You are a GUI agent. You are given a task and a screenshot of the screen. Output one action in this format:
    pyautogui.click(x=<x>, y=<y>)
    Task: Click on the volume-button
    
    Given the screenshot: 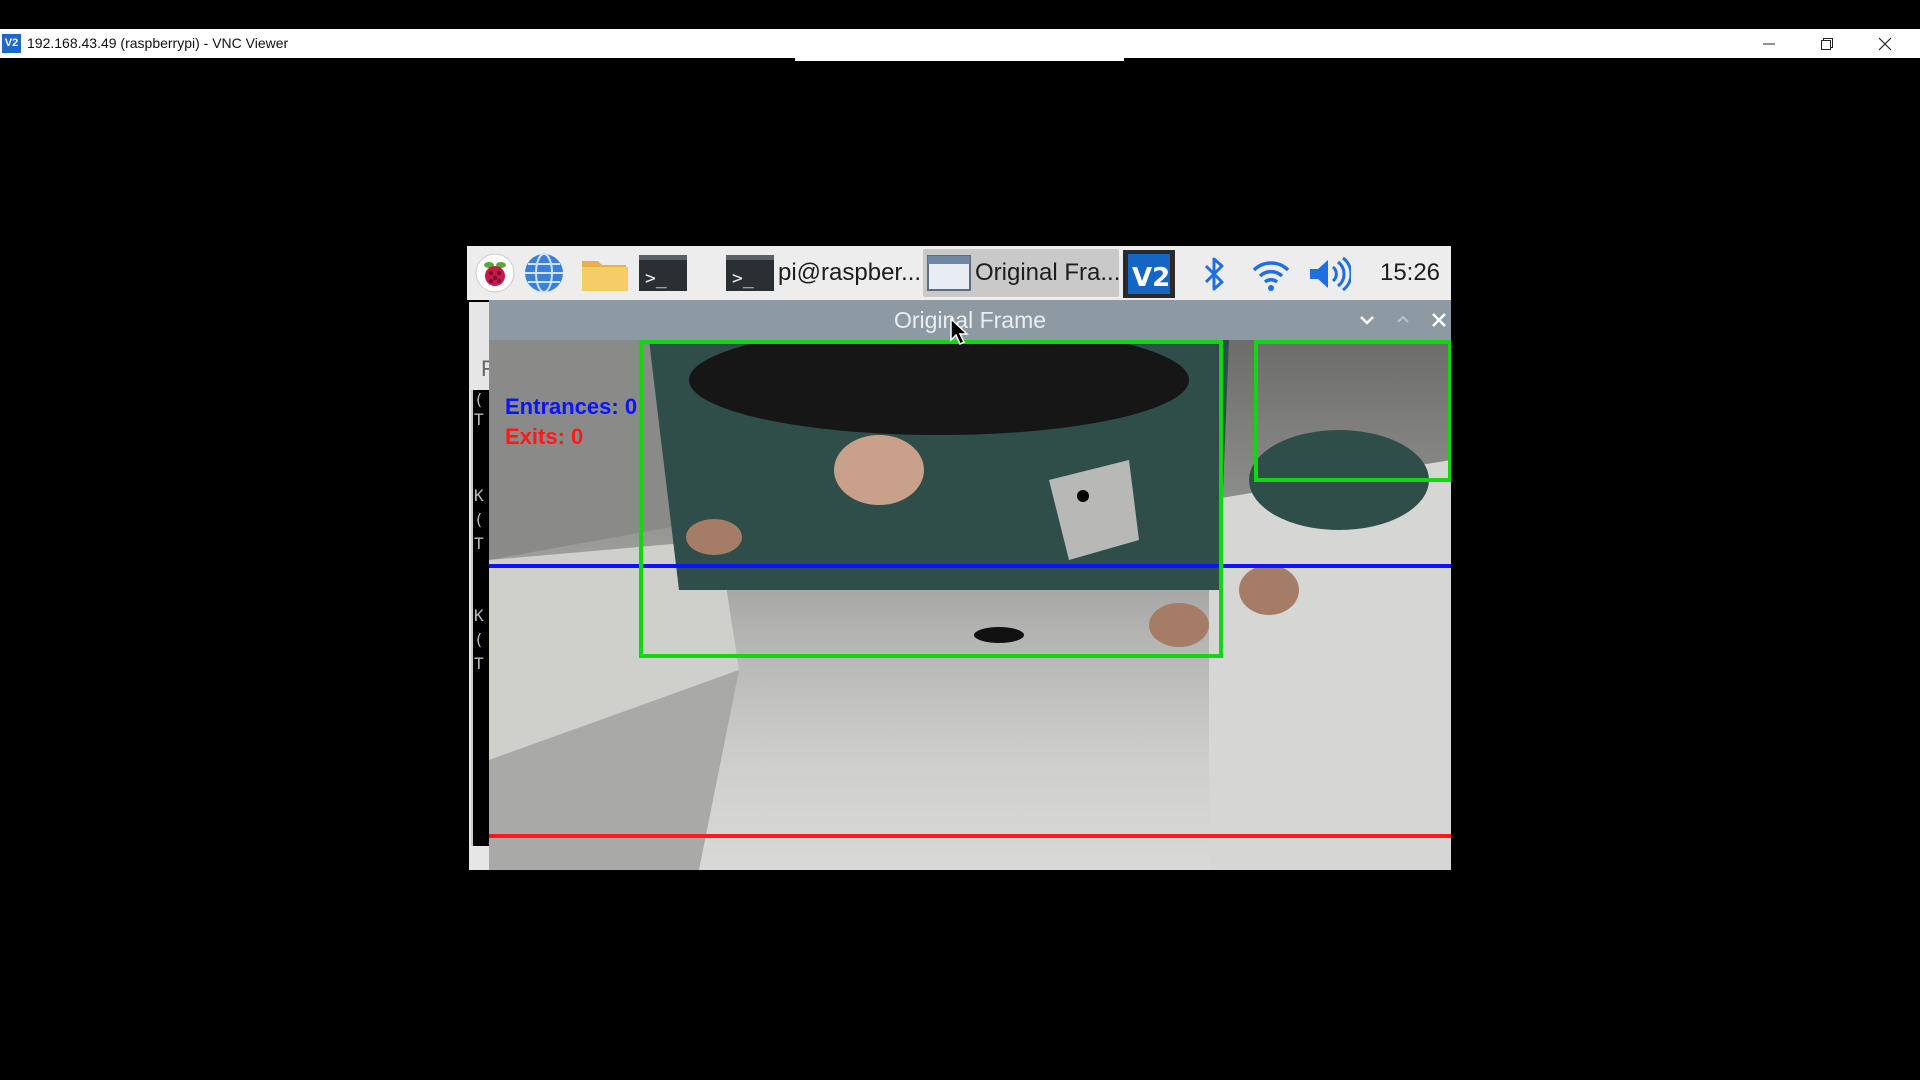 What is the action you would take?
    pyautogui.click(x=1330, y=274)
    